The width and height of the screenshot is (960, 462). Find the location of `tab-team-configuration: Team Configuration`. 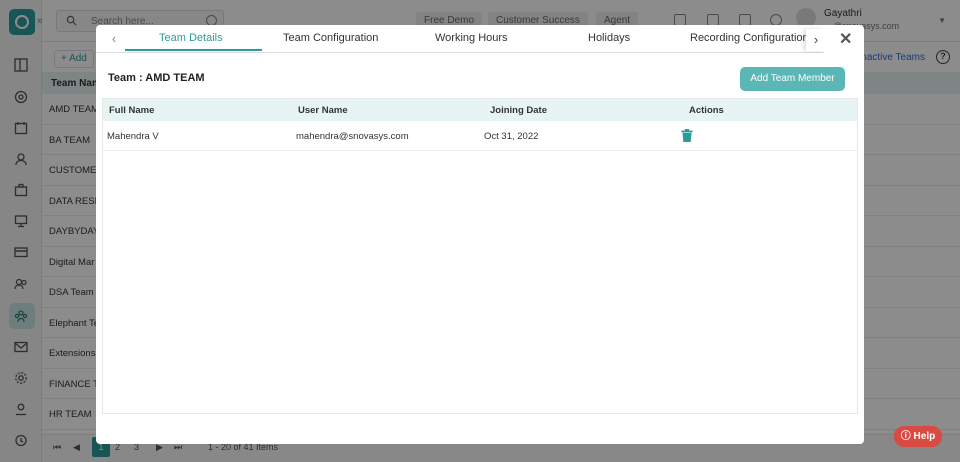

tab-team-configuration: Team Configuration is located at coordinates (330, 38).